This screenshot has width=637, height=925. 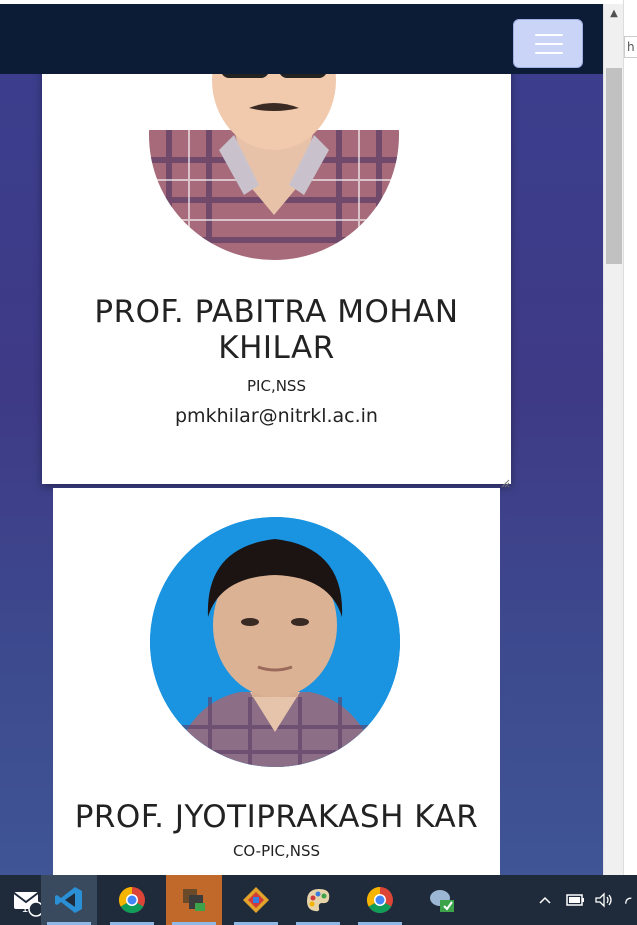 I want to click on mail-badge: 1, so click(x=25, y=908).